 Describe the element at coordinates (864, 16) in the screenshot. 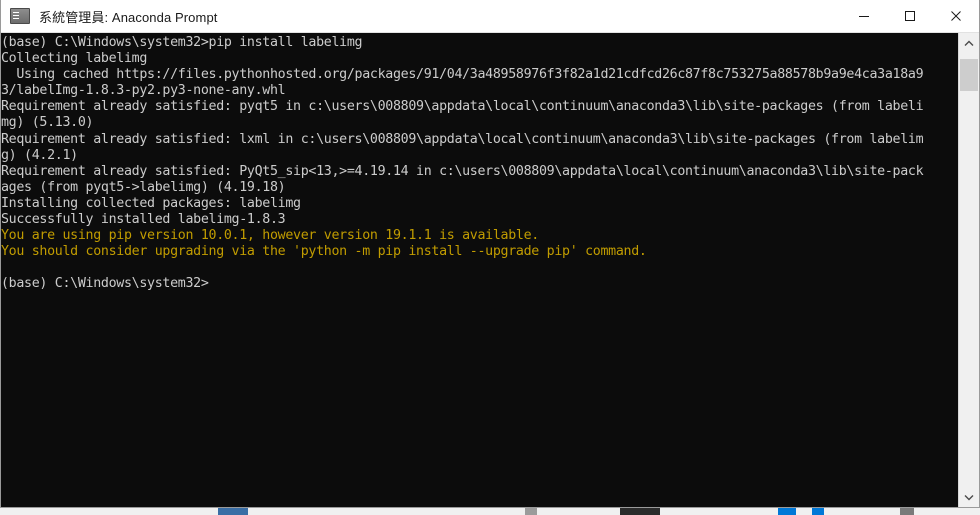

I see `minimize-button` at that location.